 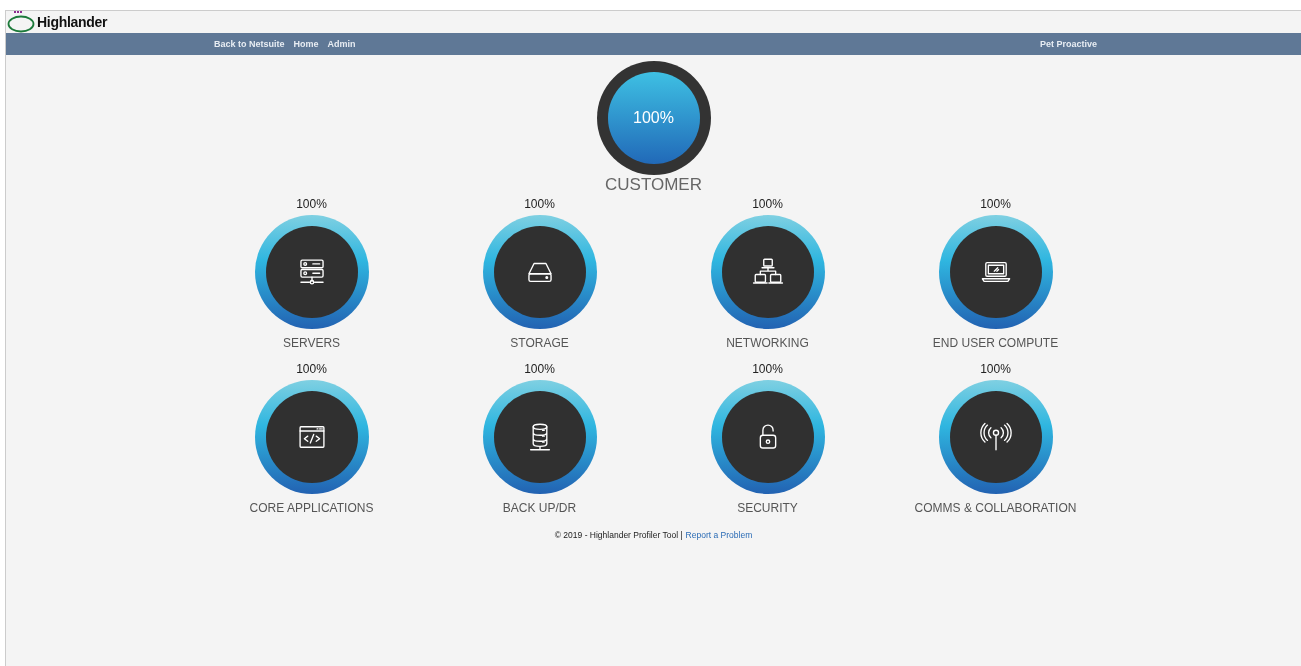 What do you see at coordinates (995, 508) in the screenshot?
I see `category-label: COMMS & COLLABORATION` at bounding box center [995, 508].